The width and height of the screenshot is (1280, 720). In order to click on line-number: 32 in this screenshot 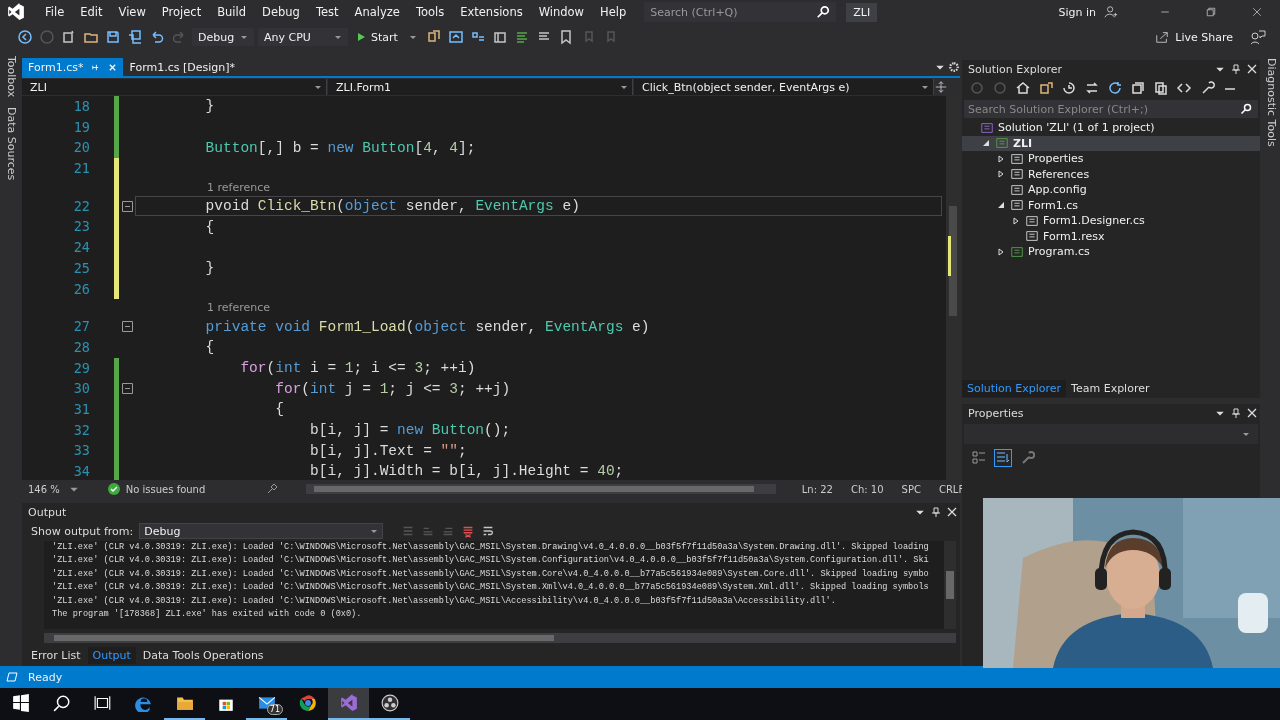, I will do `click(81, 430)`.